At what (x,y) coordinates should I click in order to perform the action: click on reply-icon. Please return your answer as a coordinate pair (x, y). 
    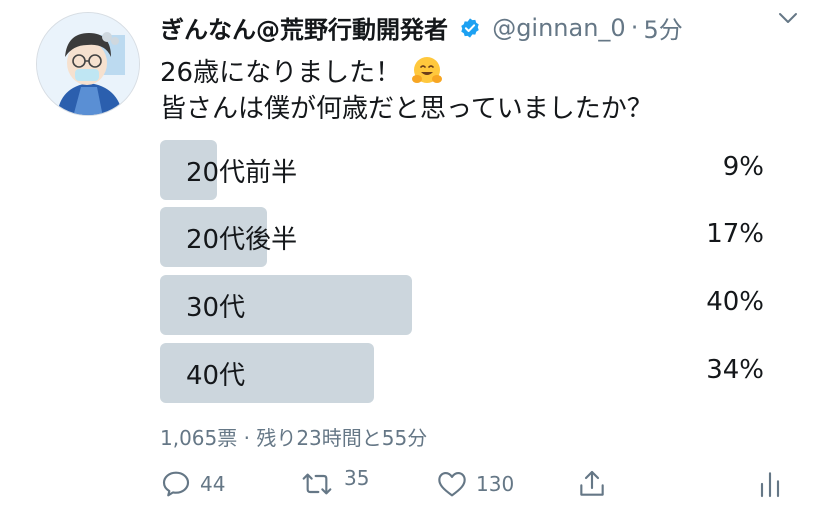
    Looking at the image, I should click on (176, 484).